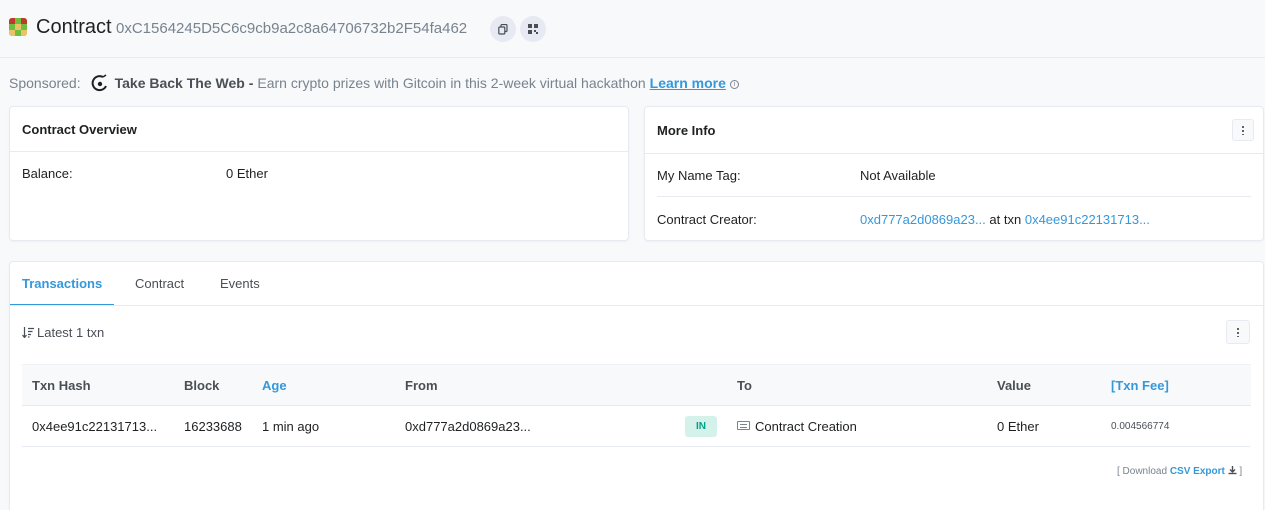 This screenshot has width=1265, height=510. I want to click on at-txn-label: at txn, so click(1005, 219).